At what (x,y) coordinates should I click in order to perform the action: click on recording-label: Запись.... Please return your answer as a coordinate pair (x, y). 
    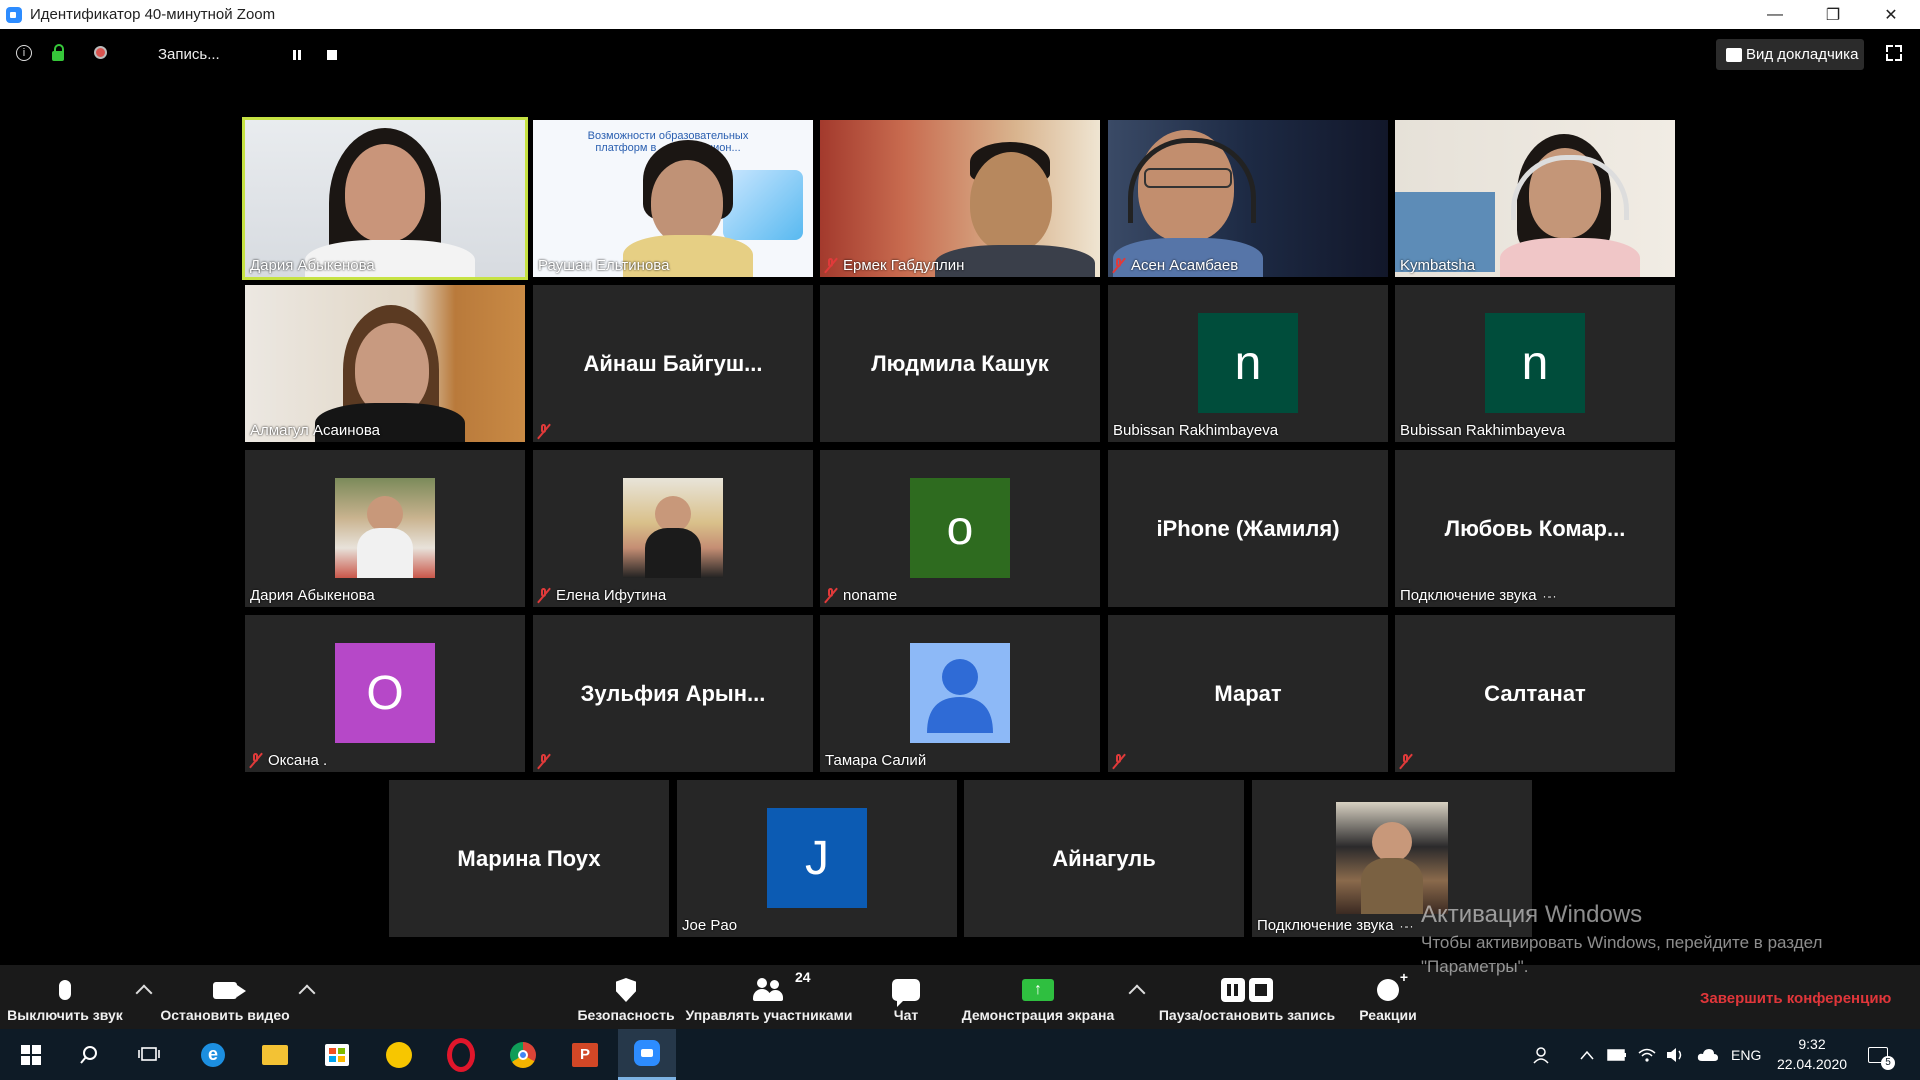
    Looking at the image, I should click on (189, 54).